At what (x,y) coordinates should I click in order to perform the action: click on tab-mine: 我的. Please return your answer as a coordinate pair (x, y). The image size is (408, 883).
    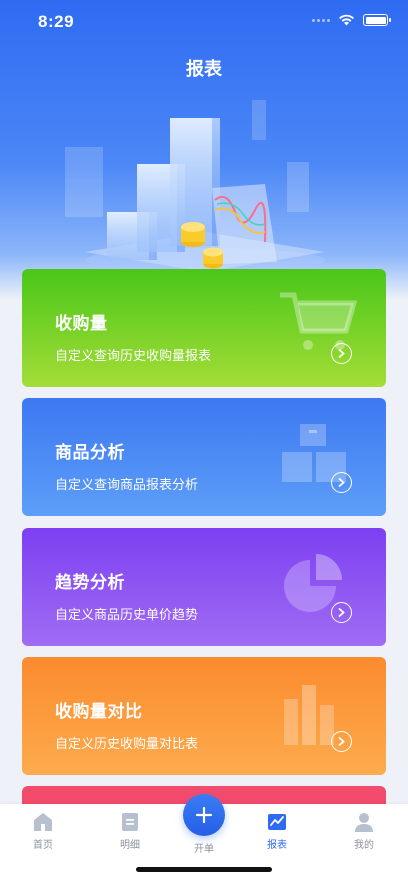
    Looking at the image, I should click on (364, 829).